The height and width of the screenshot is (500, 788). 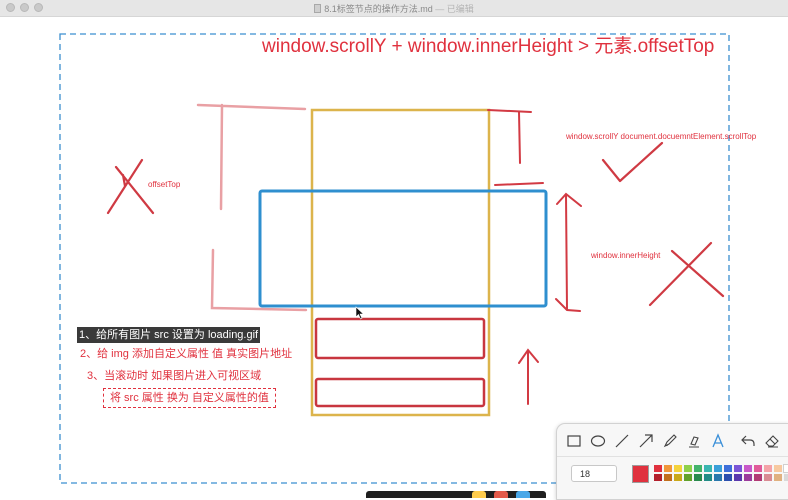 What do you see at coordinates (772, 441) in the screenshot?
I see `eraser-tool-icon` at bounding box center [772, 441].